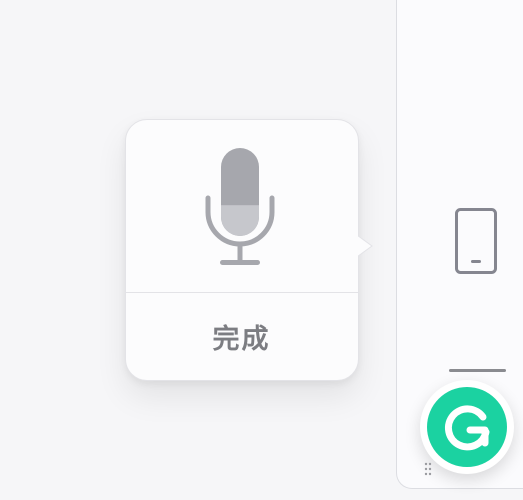 The height and width of the screenshot is (500, 523). Describe the element at coordinates (241, 336) in the screenshot. I see `done-button: 完成` at that location.